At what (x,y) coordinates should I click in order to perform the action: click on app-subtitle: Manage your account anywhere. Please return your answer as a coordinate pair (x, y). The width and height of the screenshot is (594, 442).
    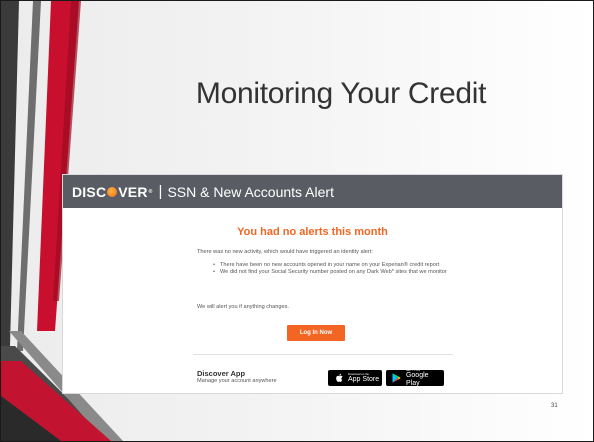
    Looking at the image, I should click on (237, 381).